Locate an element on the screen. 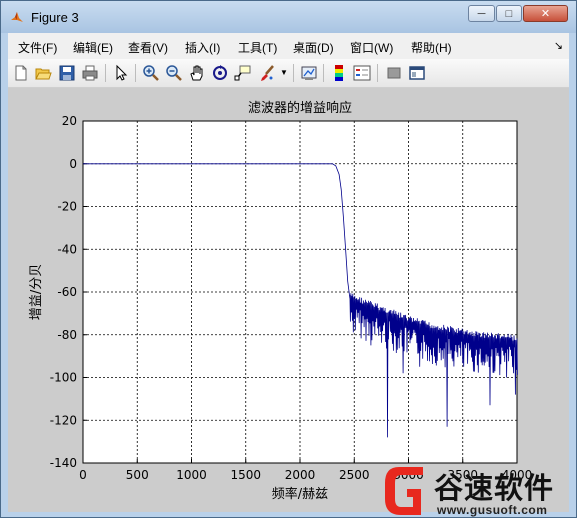  y-tick-label: -60 is located at coordinates (67, 292).